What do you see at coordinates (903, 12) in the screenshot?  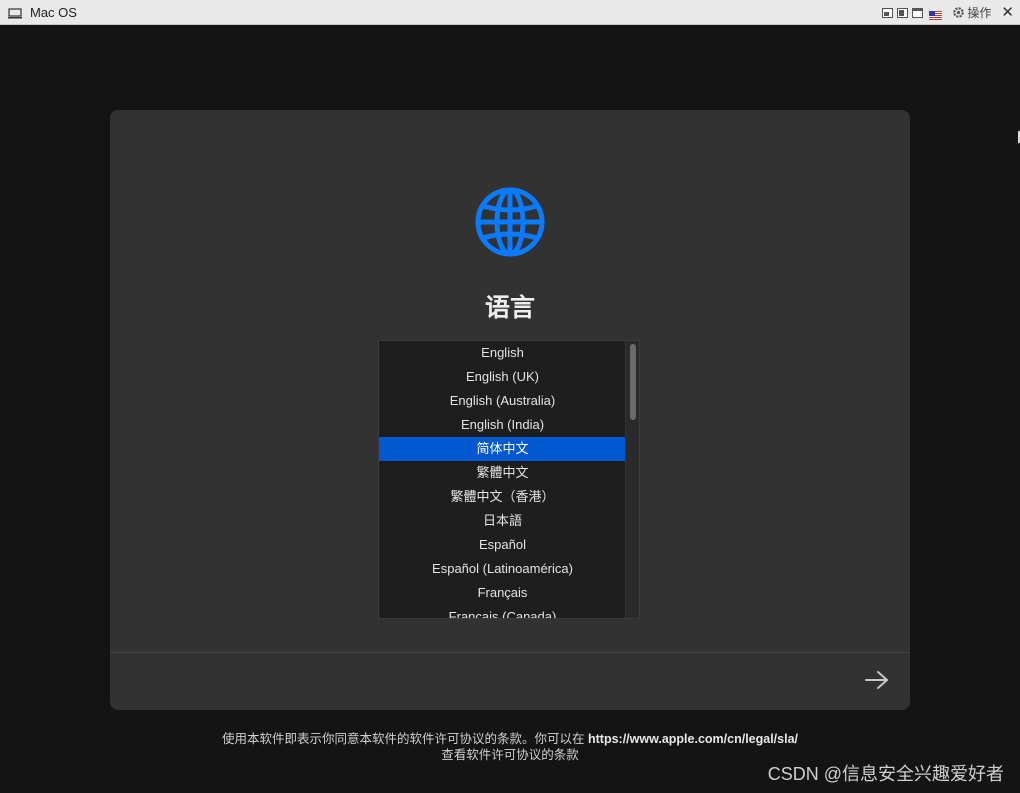 I see `tile-icon` at bounding box center [903, 12].